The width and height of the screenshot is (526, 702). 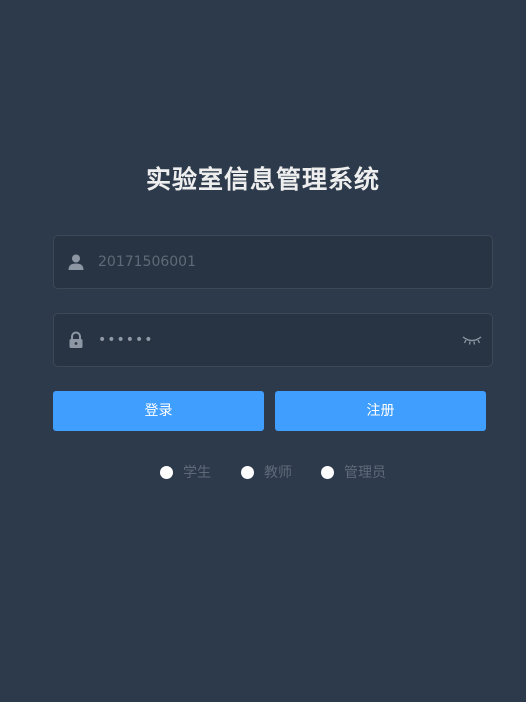 What do you see at coordinates (263, 473) in the screenshot?
I see `role-radio-group: 学生 教师 管理员` at bounding box center [263, 473].